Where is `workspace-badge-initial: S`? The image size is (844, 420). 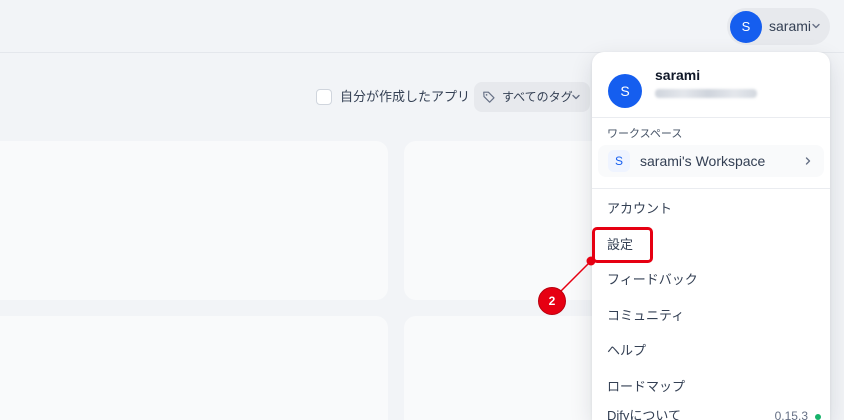 workspace-badge-initial: S is located at coordinates (618, 161).